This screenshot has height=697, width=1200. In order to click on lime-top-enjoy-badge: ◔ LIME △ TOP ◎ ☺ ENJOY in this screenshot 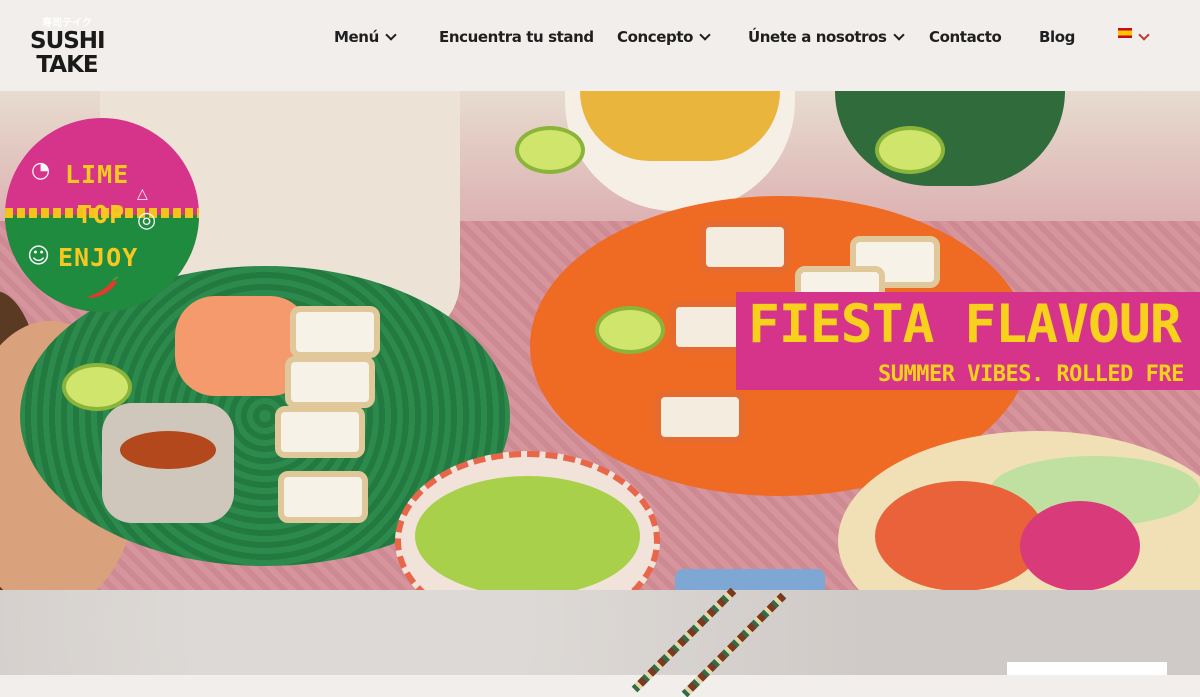, I will do `click(102, 215)`.